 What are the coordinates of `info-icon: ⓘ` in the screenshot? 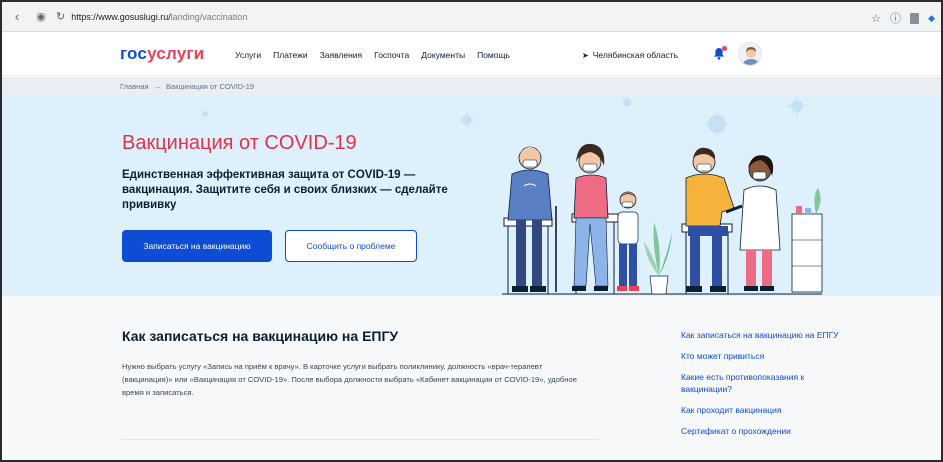 It's located at (895, 18).